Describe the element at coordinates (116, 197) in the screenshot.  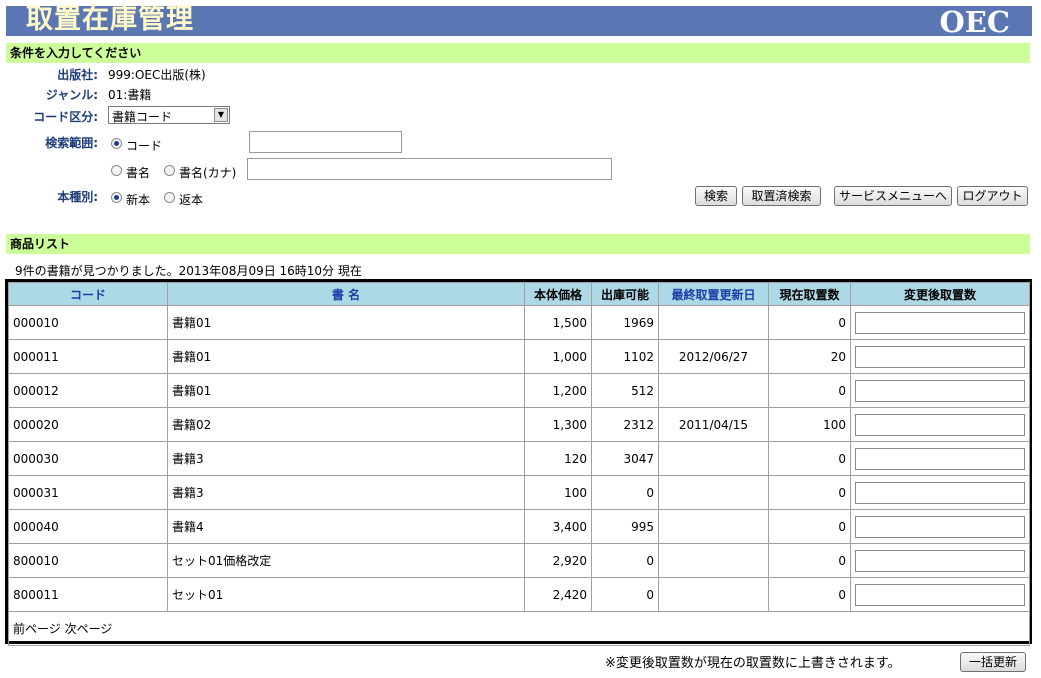
I see `book-type-new-radio` at that location.